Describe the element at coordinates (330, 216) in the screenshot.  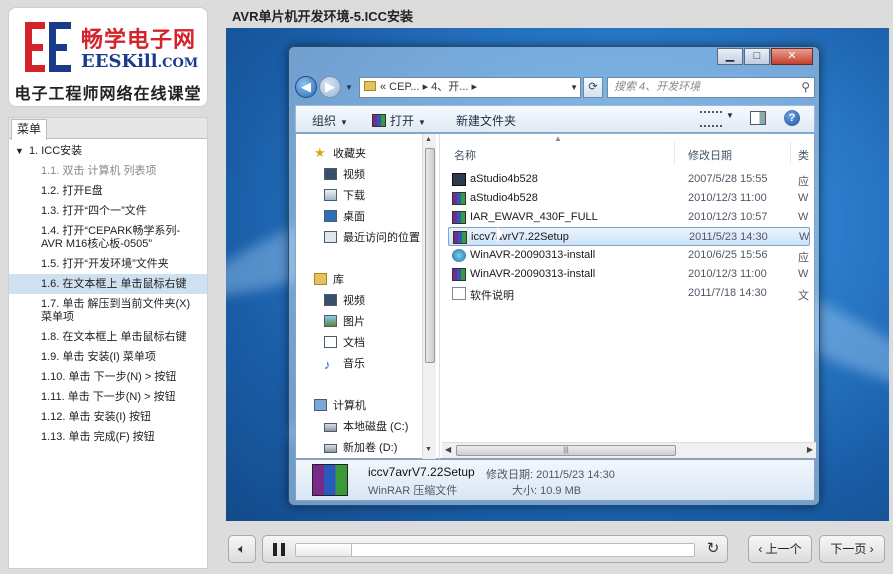
I see `desktop-icon` at that location.